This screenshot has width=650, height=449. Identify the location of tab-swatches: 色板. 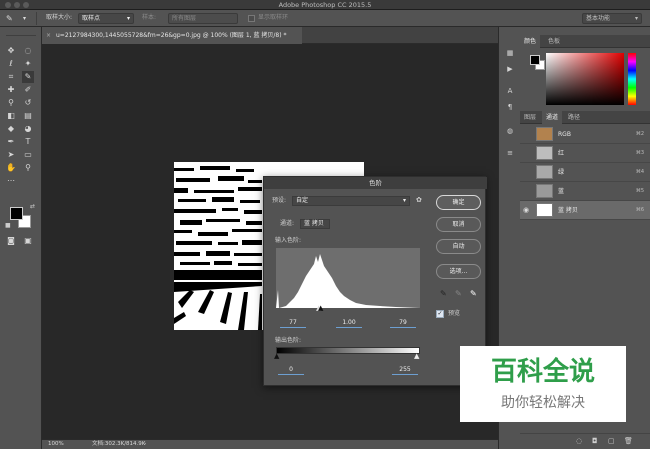
(554, 41).